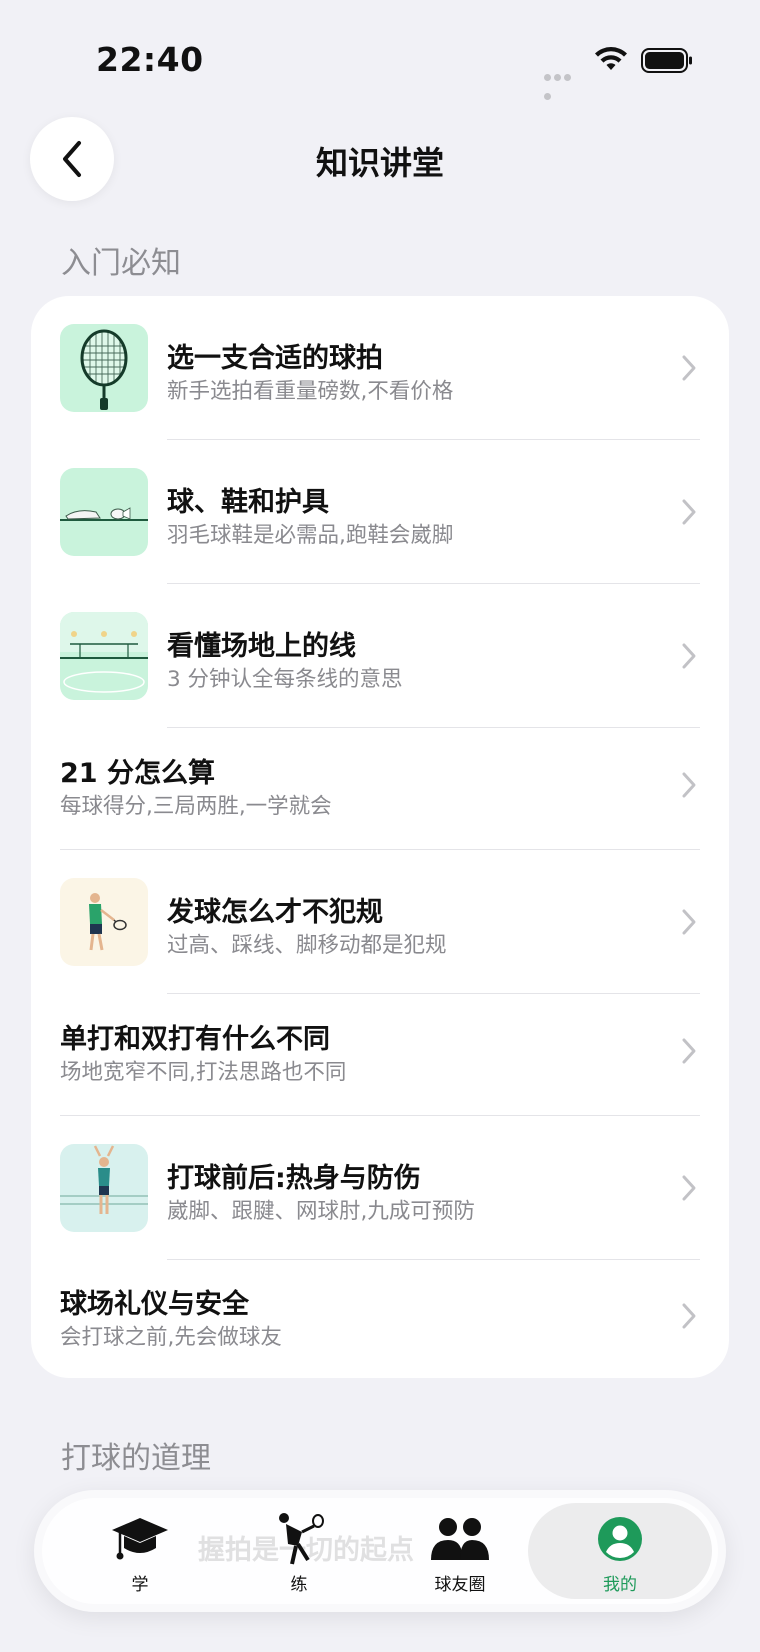  What do you see at coordinates (140, 1585) in the screenshot?
I see `tab-label: 学` at bounding box center [140, 1585].